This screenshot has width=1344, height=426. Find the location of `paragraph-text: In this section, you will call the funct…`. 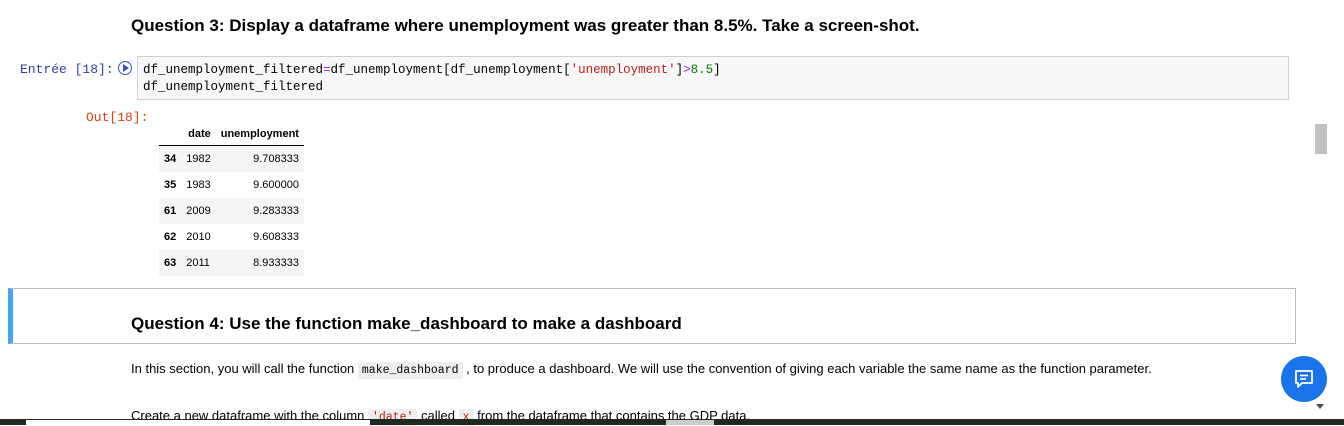

paragraph-text: In this section, you will call the funct… is located at coordinates (244, 368).